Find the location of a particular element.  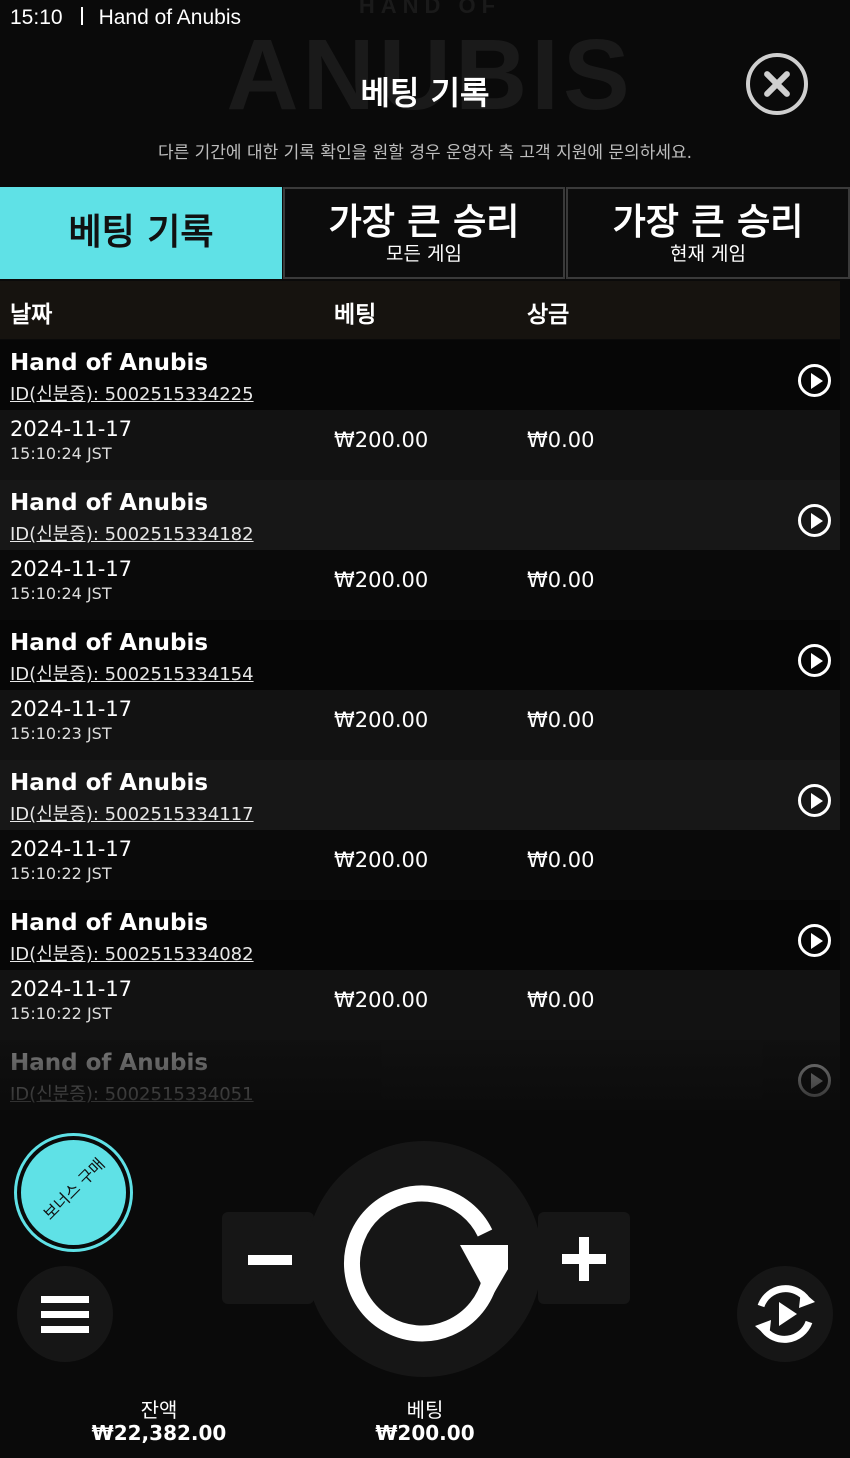

balance-label: 잔액 is located at coordinates (159, 1410).